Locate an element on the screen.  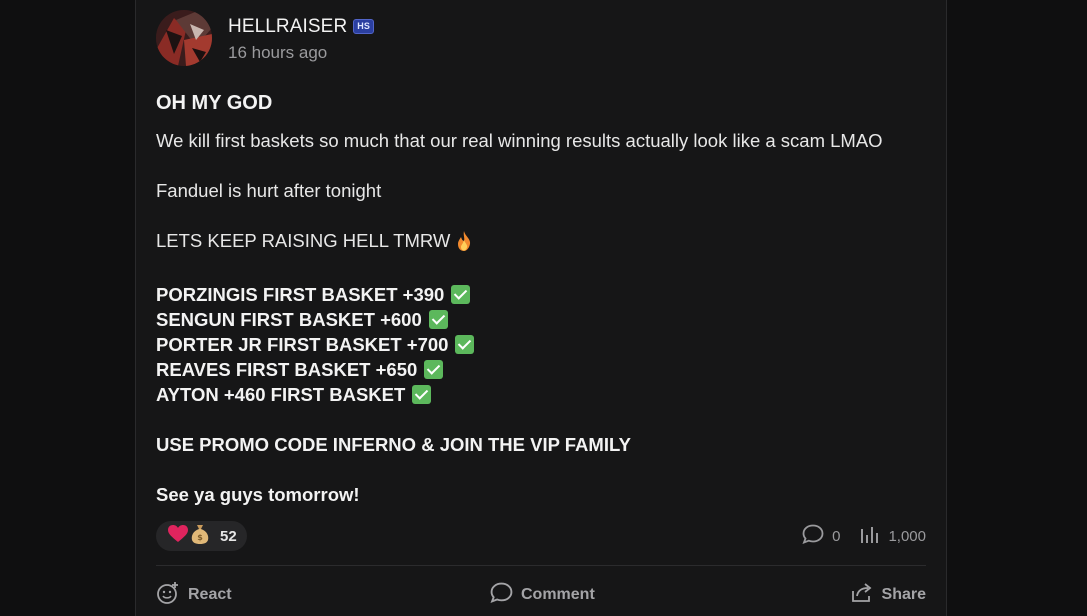
post-title: OH MY GOD is located at coordinates (214, 103).